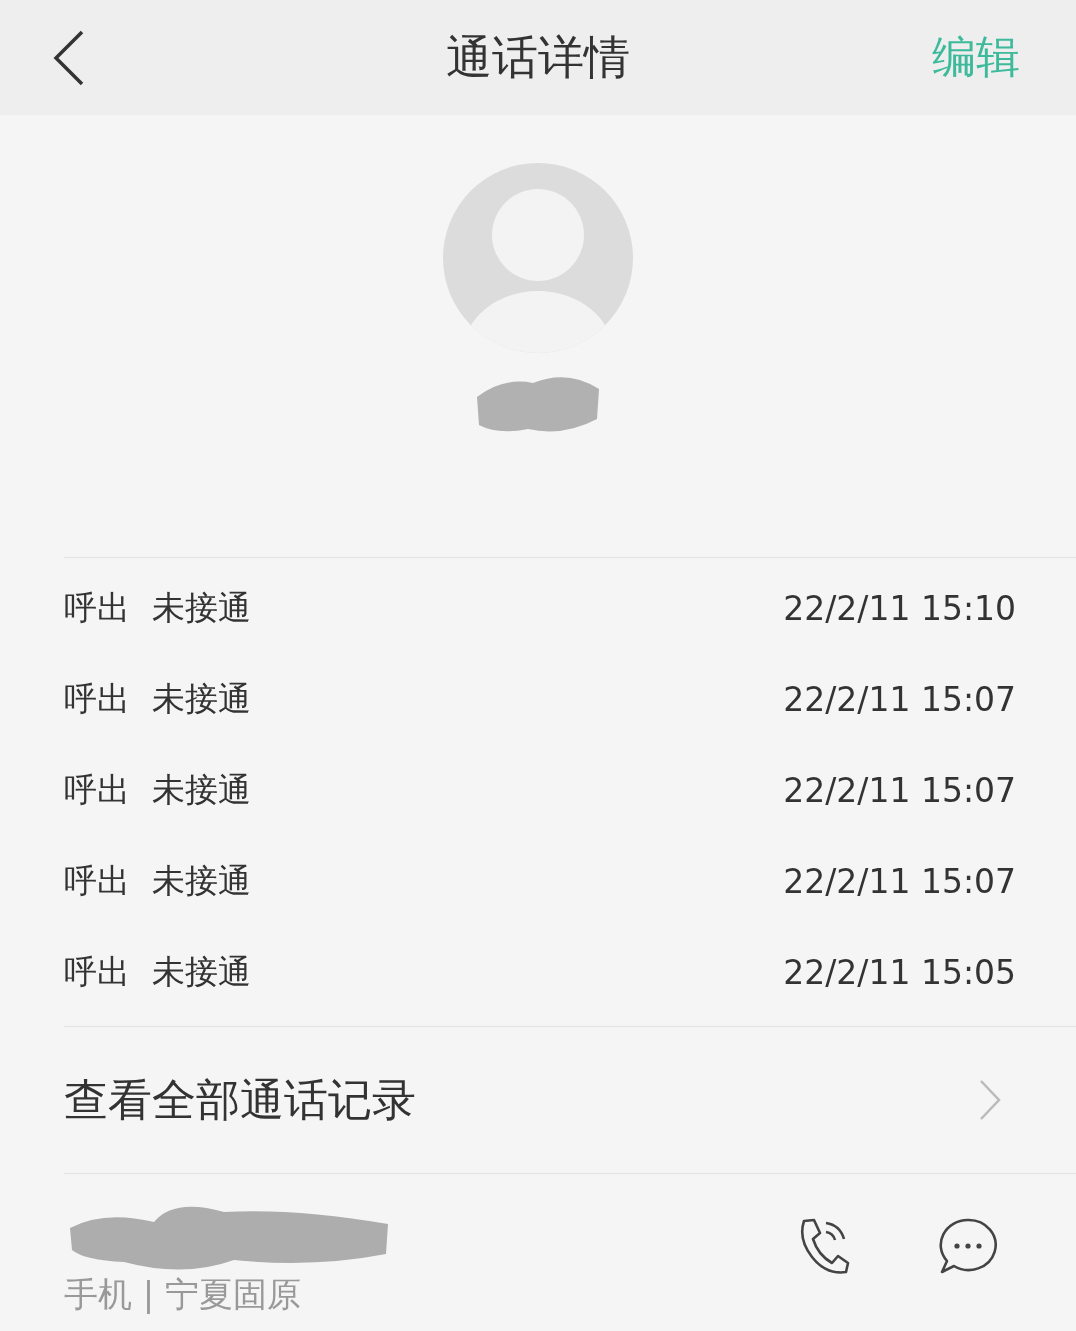  I want to click on all-calls-row: 查看全部通话记录, so click(570, 1100).